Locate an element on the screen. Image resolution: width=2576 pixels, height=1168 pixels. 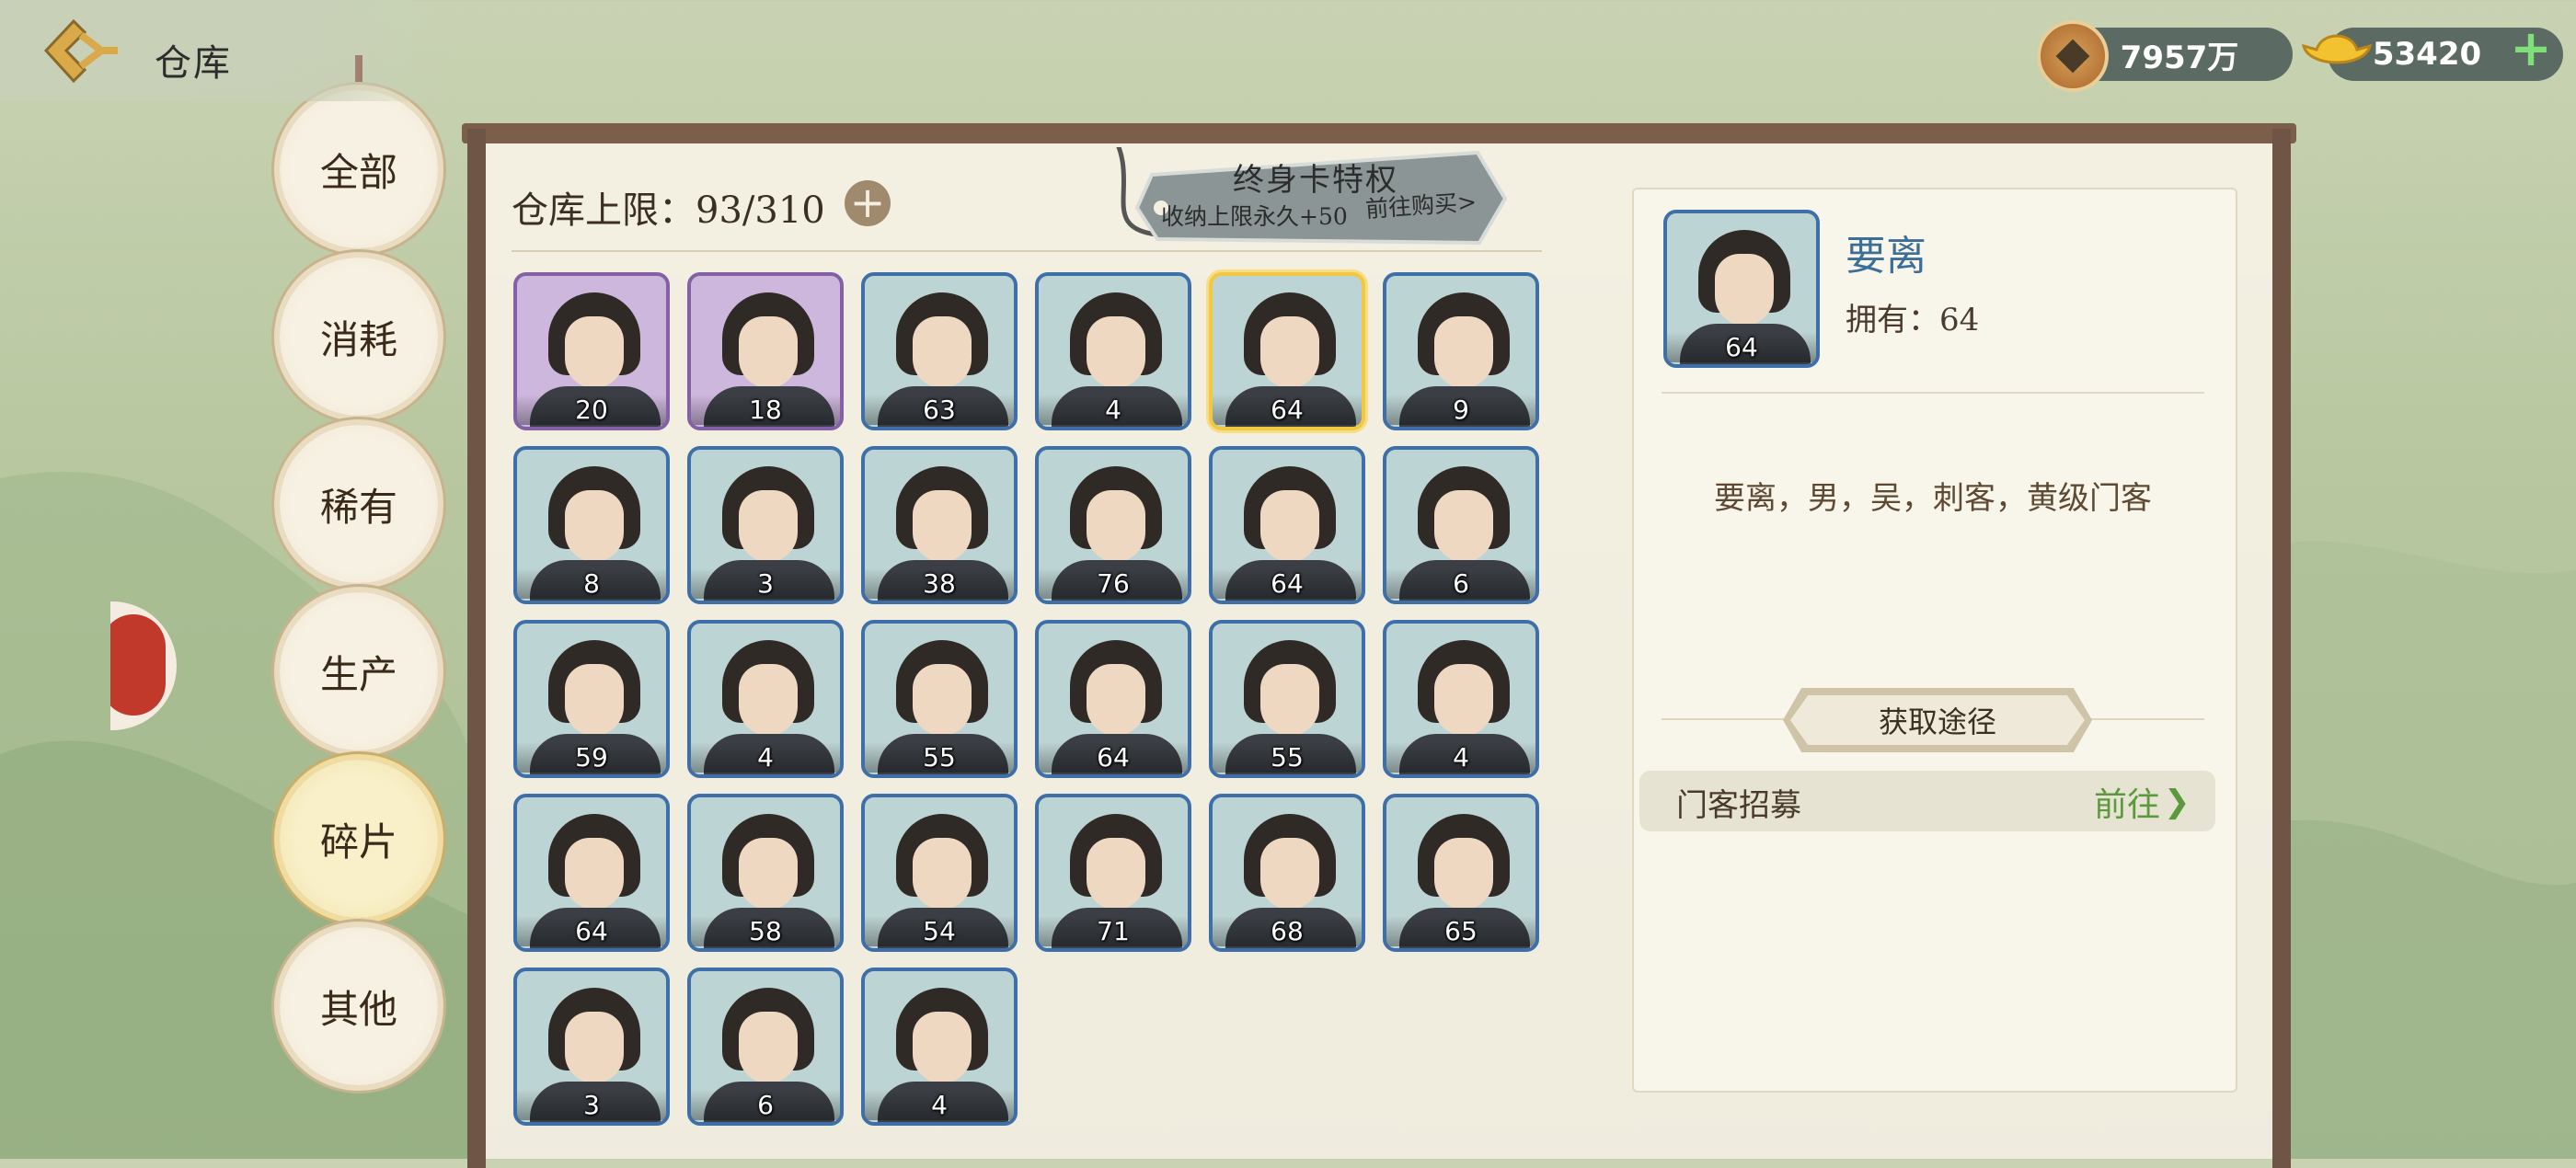
gold-value: 53420 is located at coordinates (2427, 54).